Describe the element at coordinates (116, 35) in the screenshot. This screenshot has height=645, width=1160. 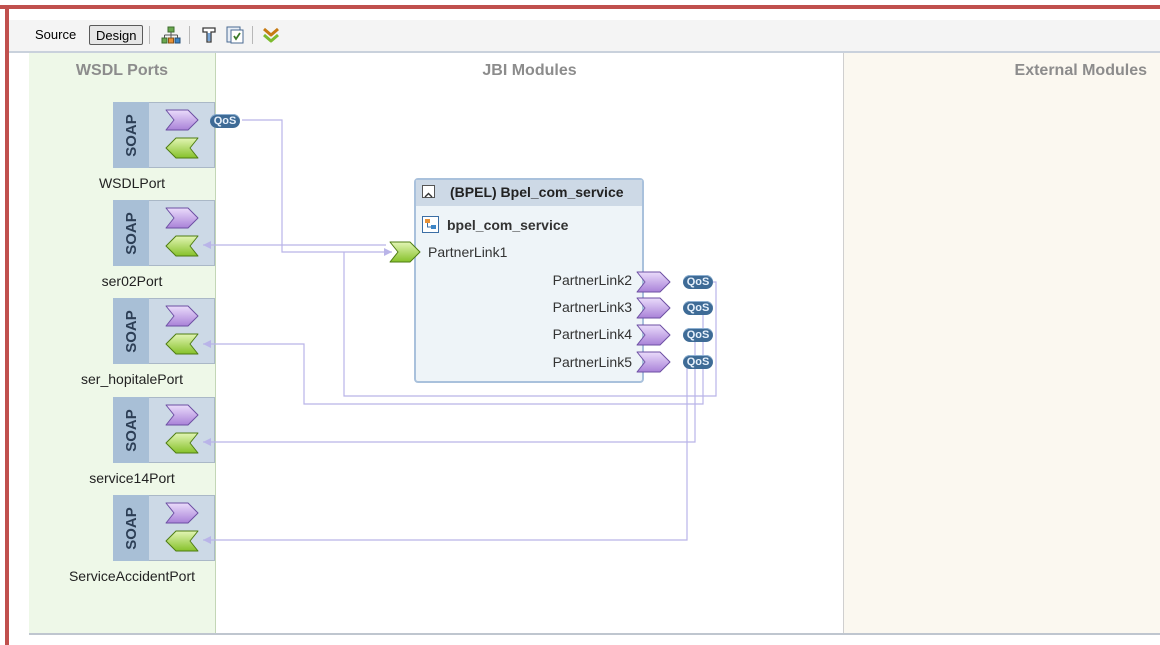
I see `design-tab: Design` at that location.